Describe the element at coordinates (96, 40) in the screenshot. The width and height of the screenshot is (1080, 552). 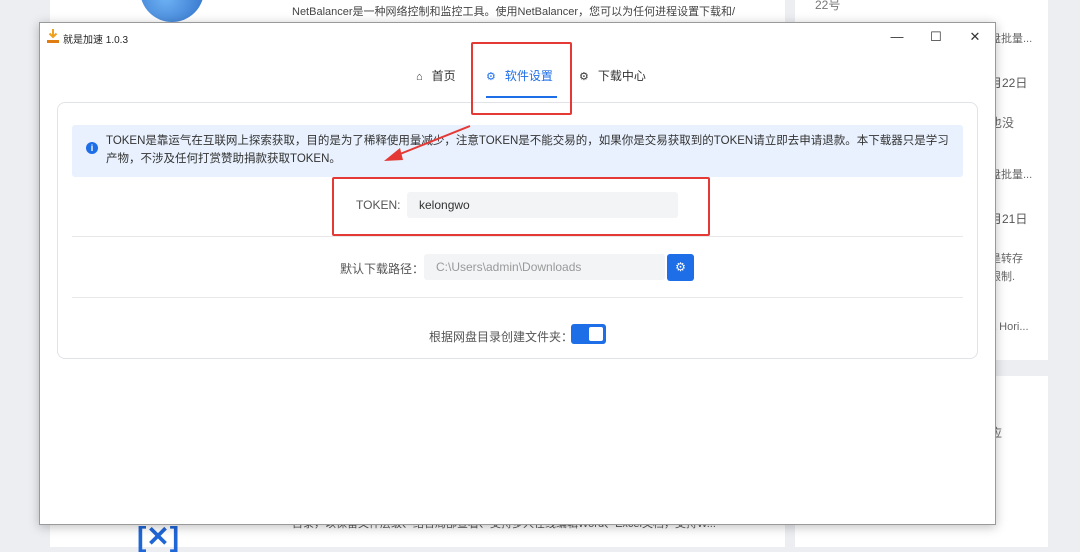
I see `app-title: 就是加速 1.0.3` at that location.